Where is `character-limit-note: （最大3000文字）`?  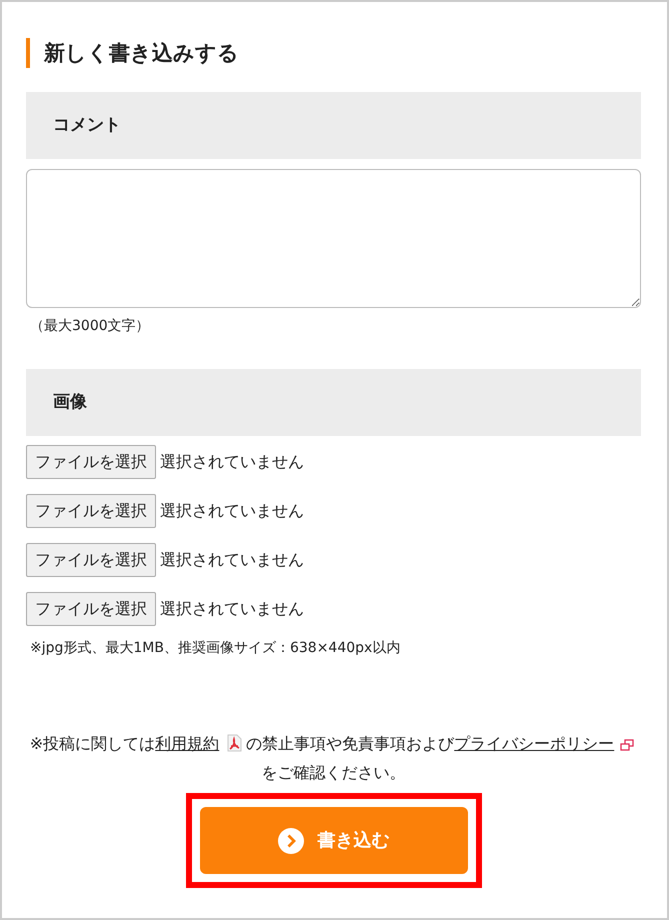
character-limit-note: （最大3000文字） is located at coordinates (90, 326).